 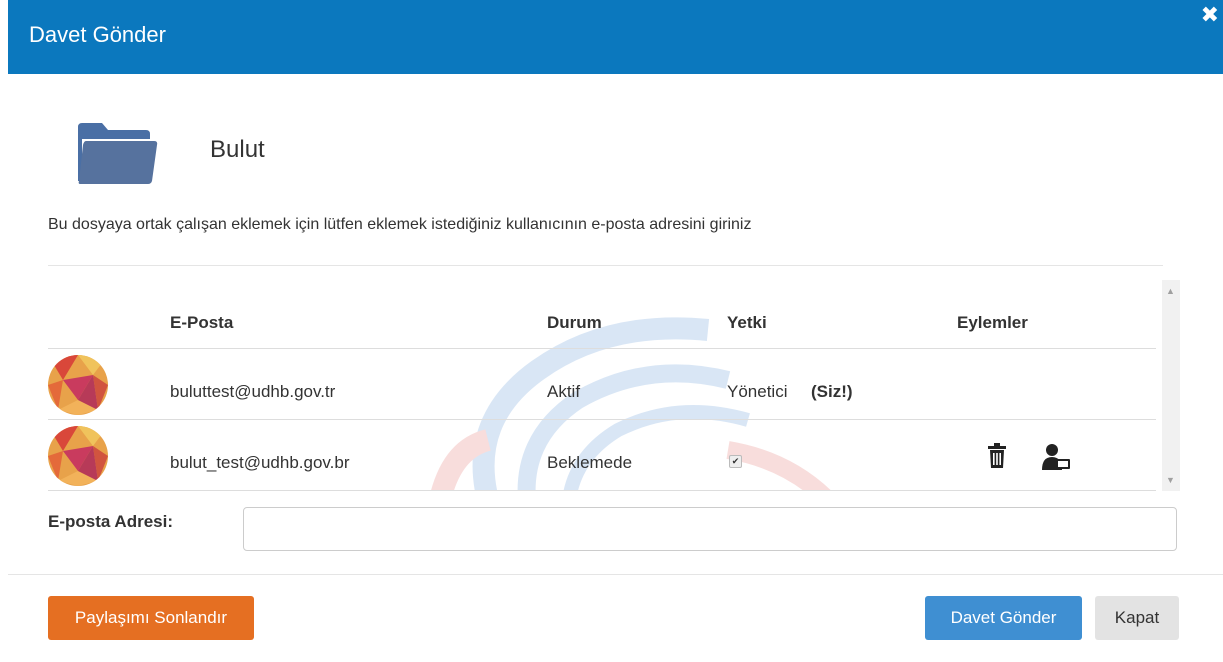 I want to click on end-share-button: Paylaşımı Sonlandır, so click(x=151, y=618).